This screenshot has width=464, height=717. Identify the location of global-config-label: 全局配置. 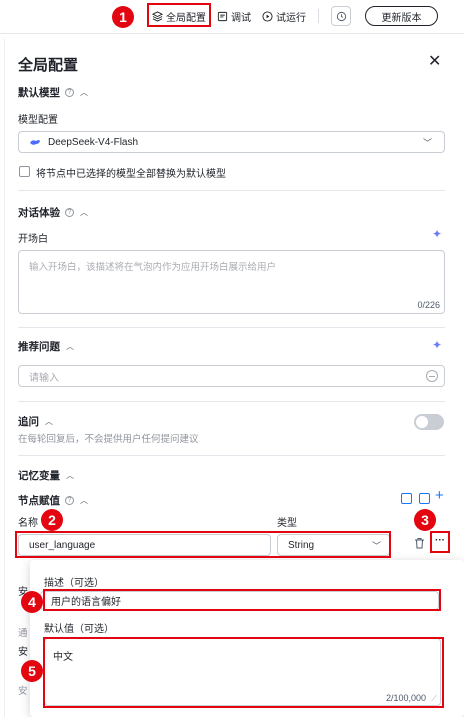
(186, 18).